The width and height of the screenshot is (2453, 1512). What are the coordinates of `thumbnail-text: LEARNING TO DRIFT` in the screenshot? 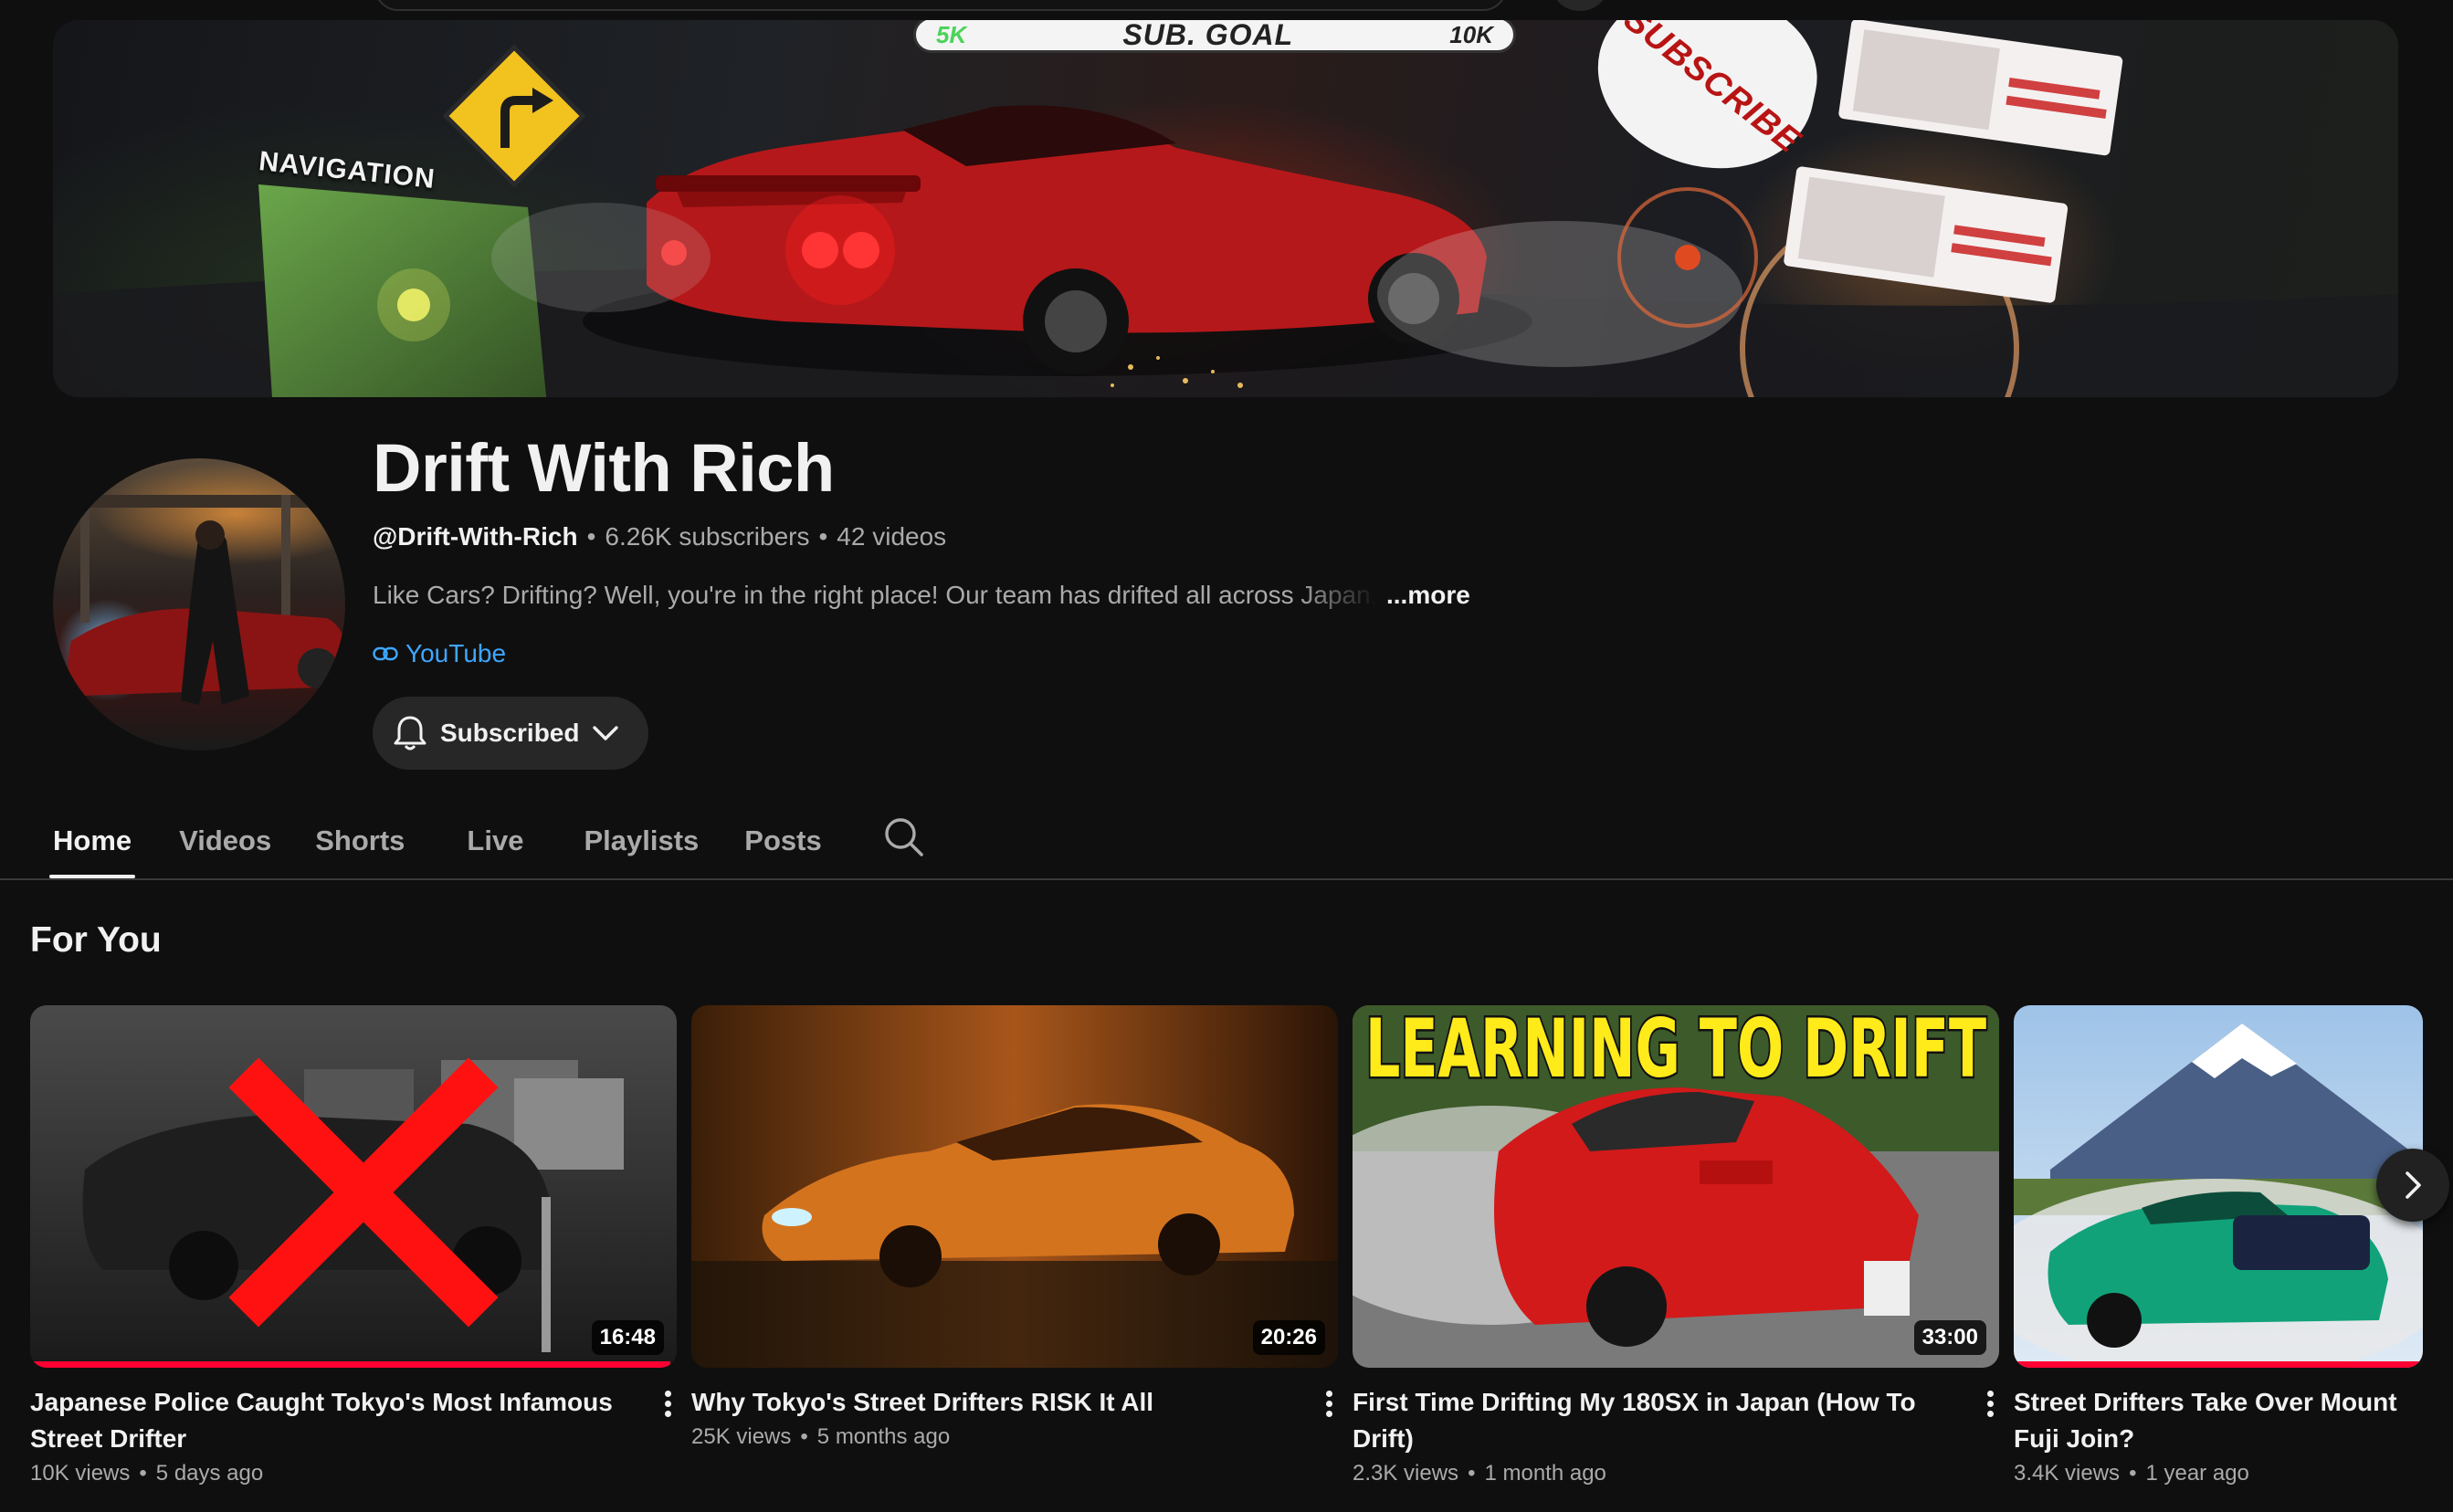 It's located at (1675, 1051).